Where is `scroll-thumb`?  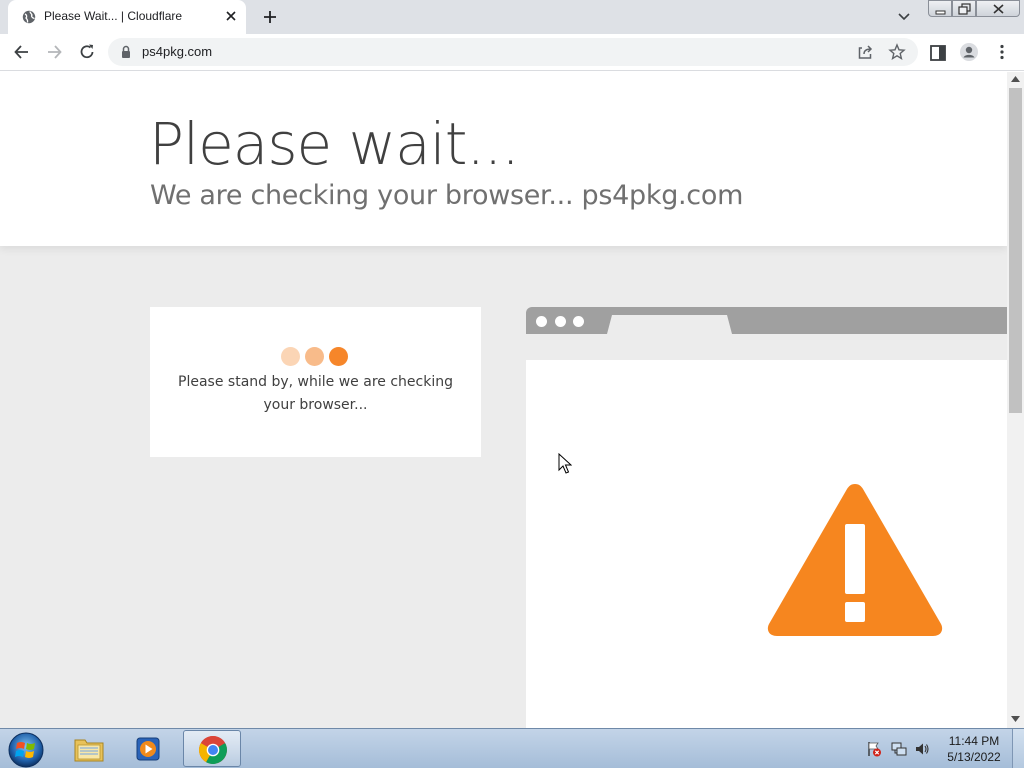 scroll-thumb is located at coordinates (1015, 250).